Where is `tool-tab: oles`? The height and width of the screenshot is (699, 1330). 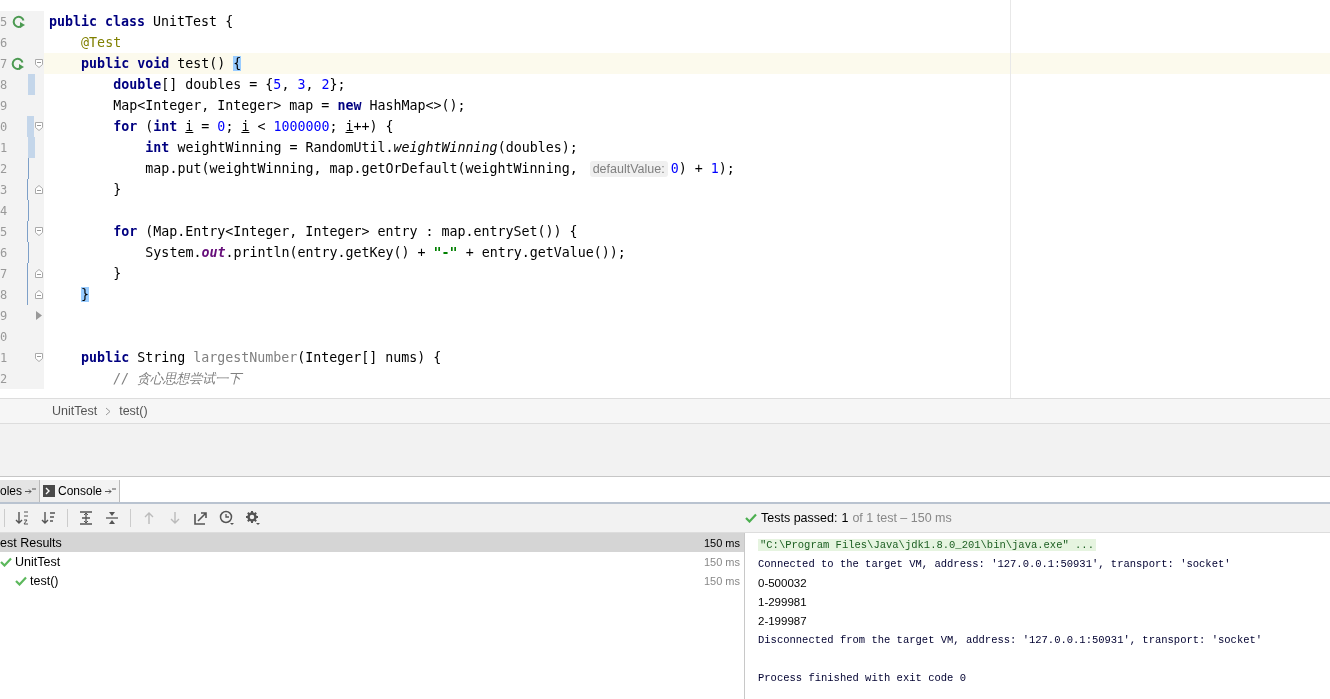 tool-tab: oles is located at coordinates (20, 491).